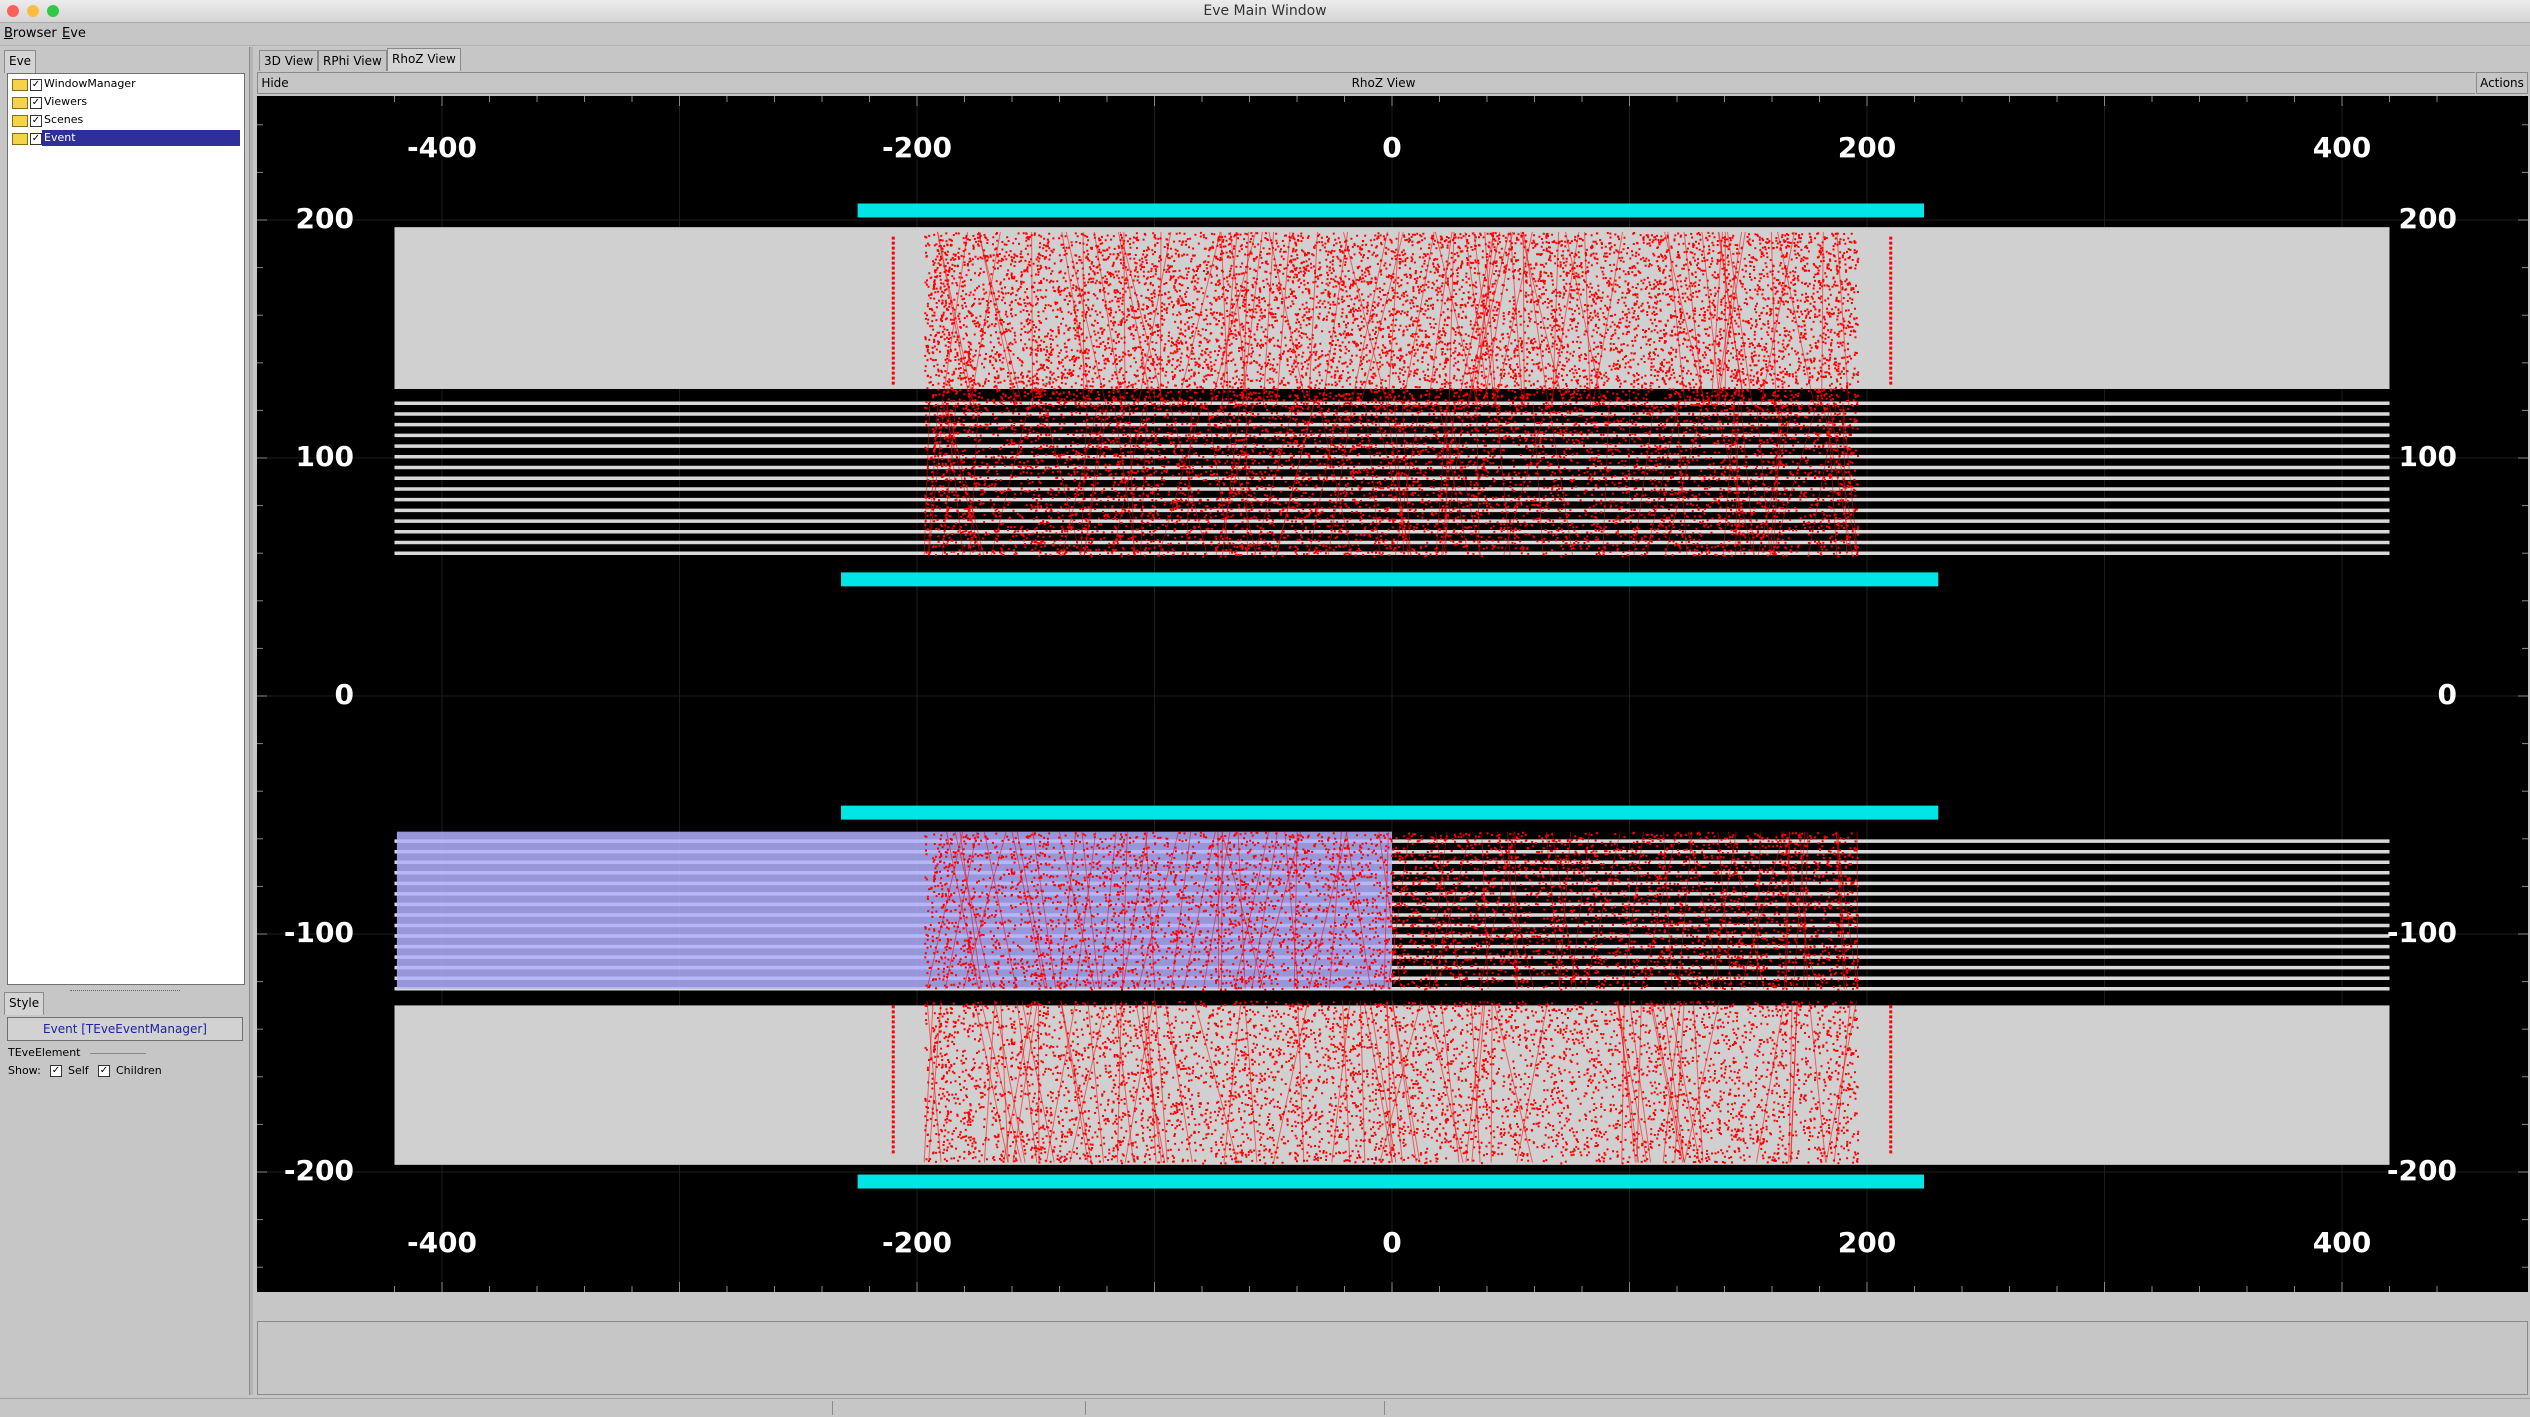 This screenshot has width=2530, height=1417. I want to click on window-title: Eve Main Window, so click(1265, 11).